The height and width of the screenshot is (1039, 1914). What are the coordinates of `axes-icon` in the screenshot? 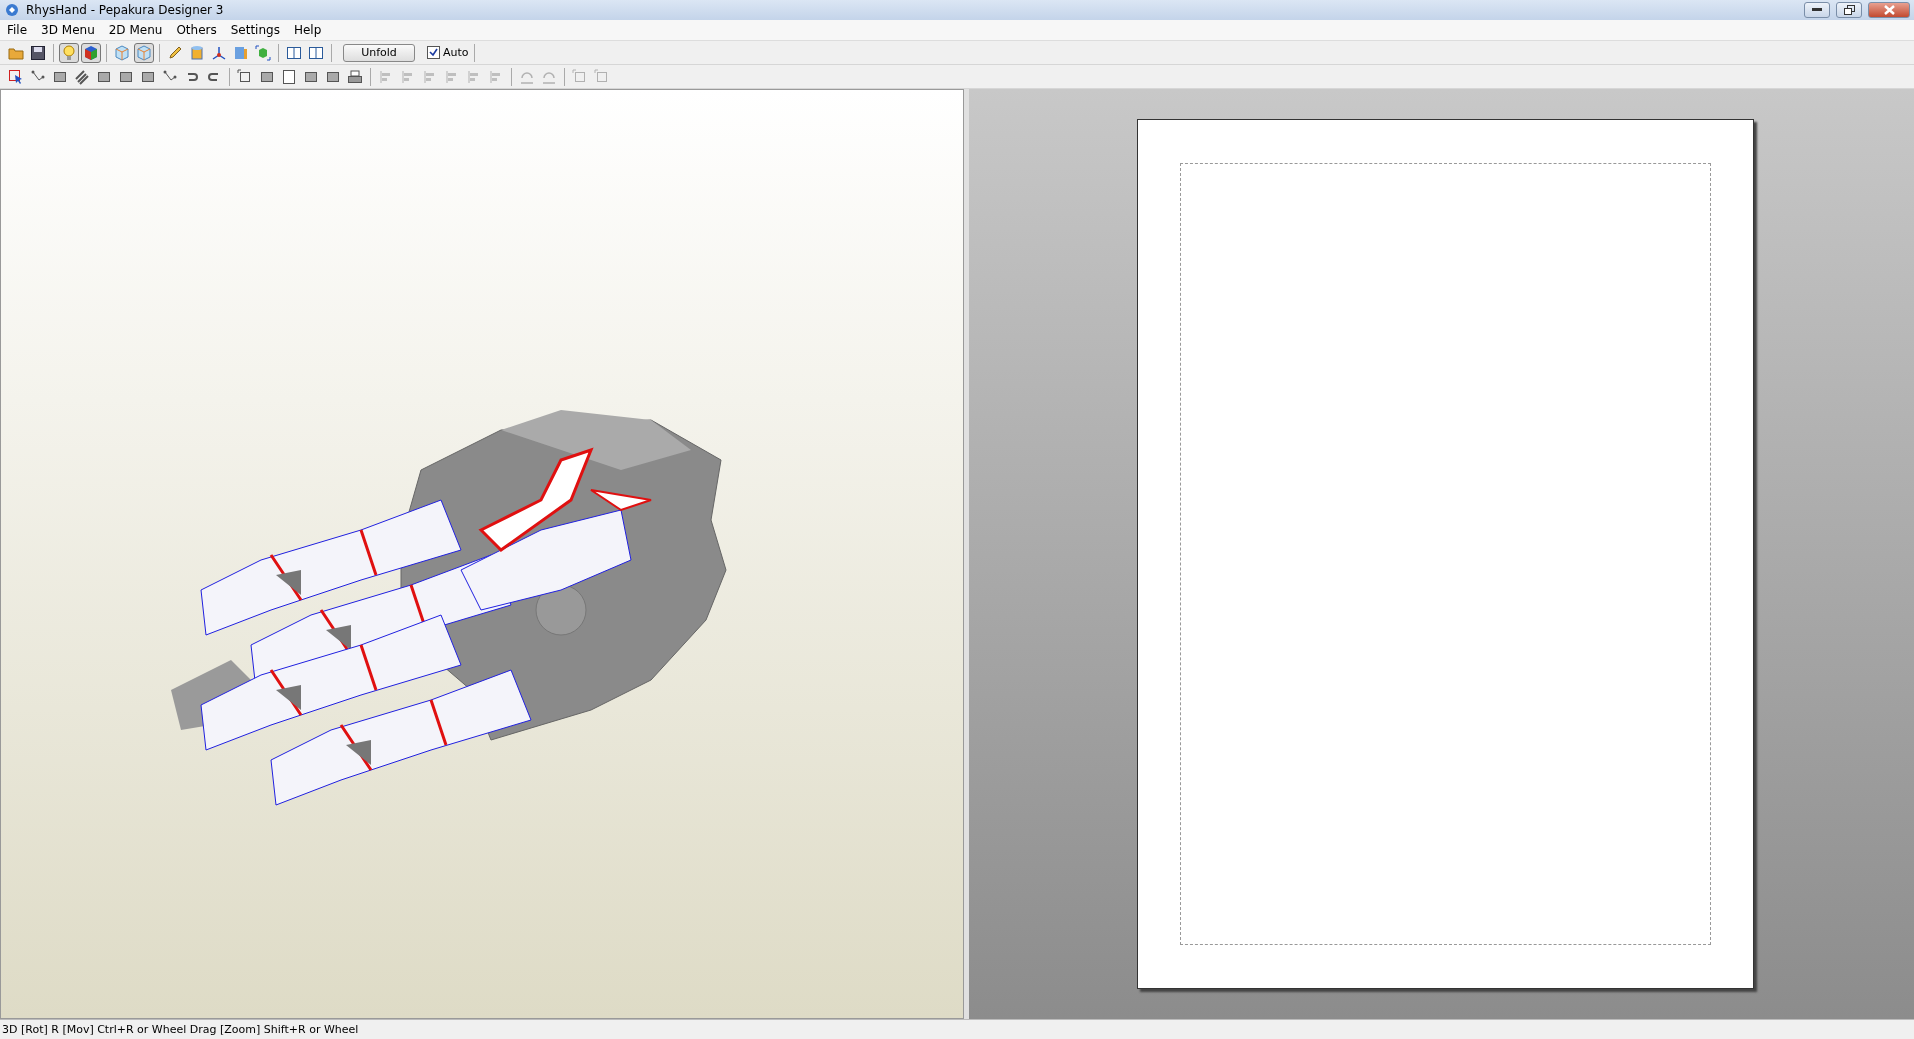 It's located at (219, 52).